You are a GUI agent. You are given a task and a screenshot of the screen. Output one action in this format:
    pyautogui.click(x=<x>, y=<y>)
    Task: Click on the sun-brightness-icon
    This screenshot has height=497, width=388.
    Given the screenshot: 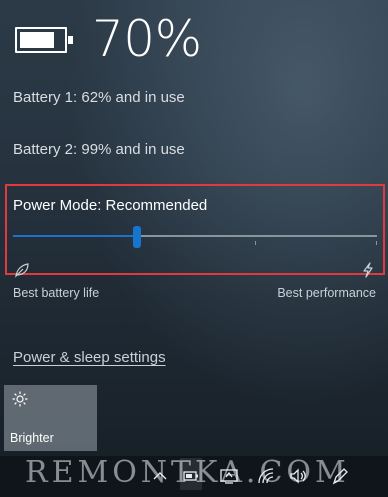 What is the action you would take?
    pyautogui.click(x=20, y=399)
    